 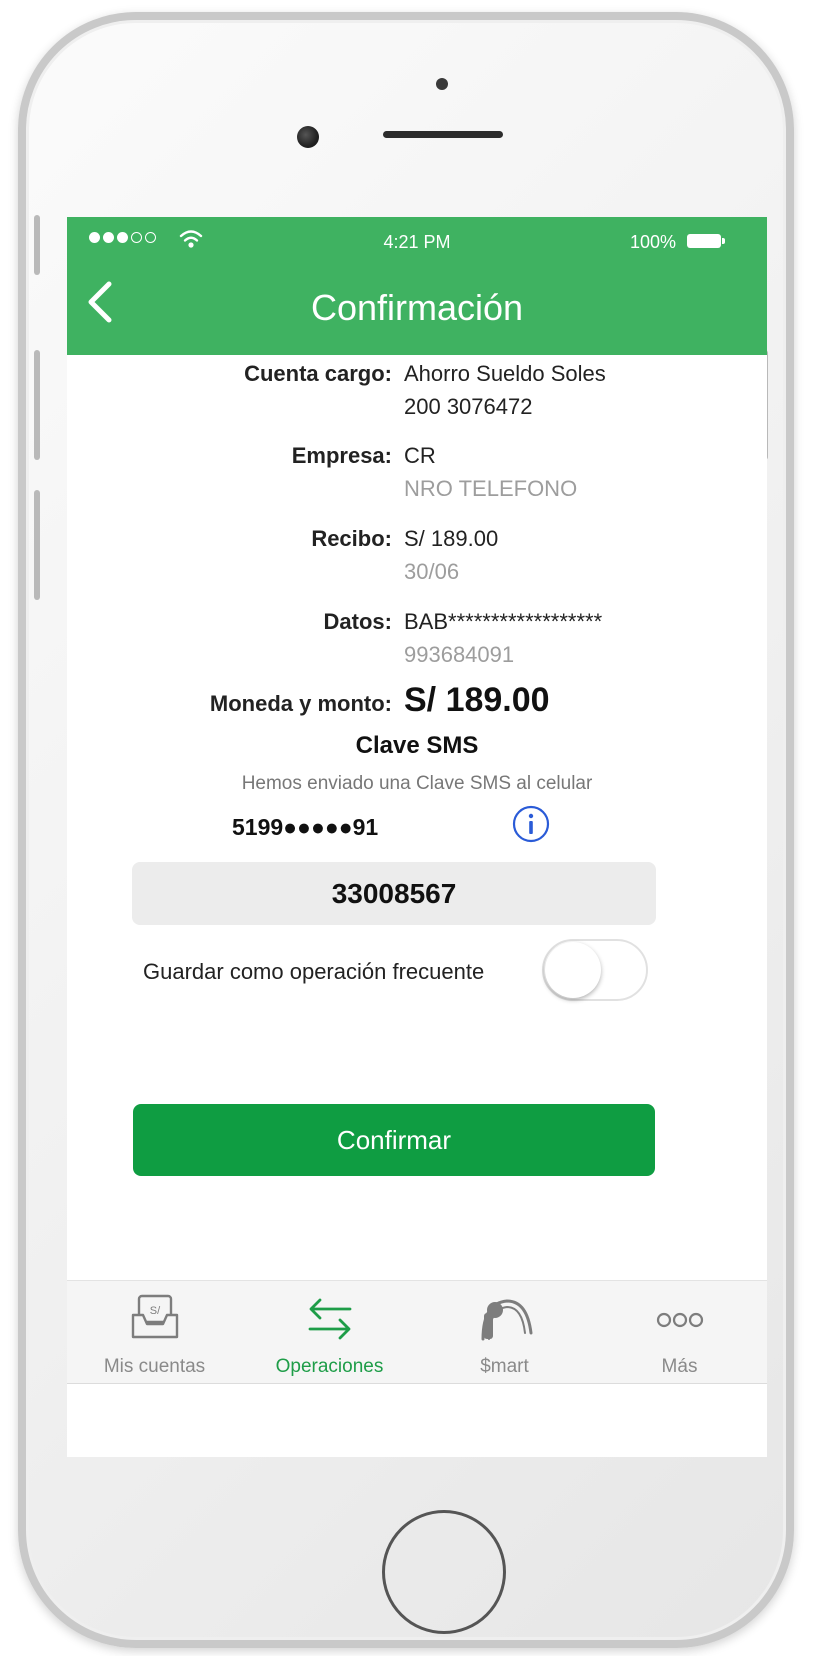 I want to click on tab-bar: S/ Mis cuentas Operaciones $mart Más, so click(x=417, y=1332).